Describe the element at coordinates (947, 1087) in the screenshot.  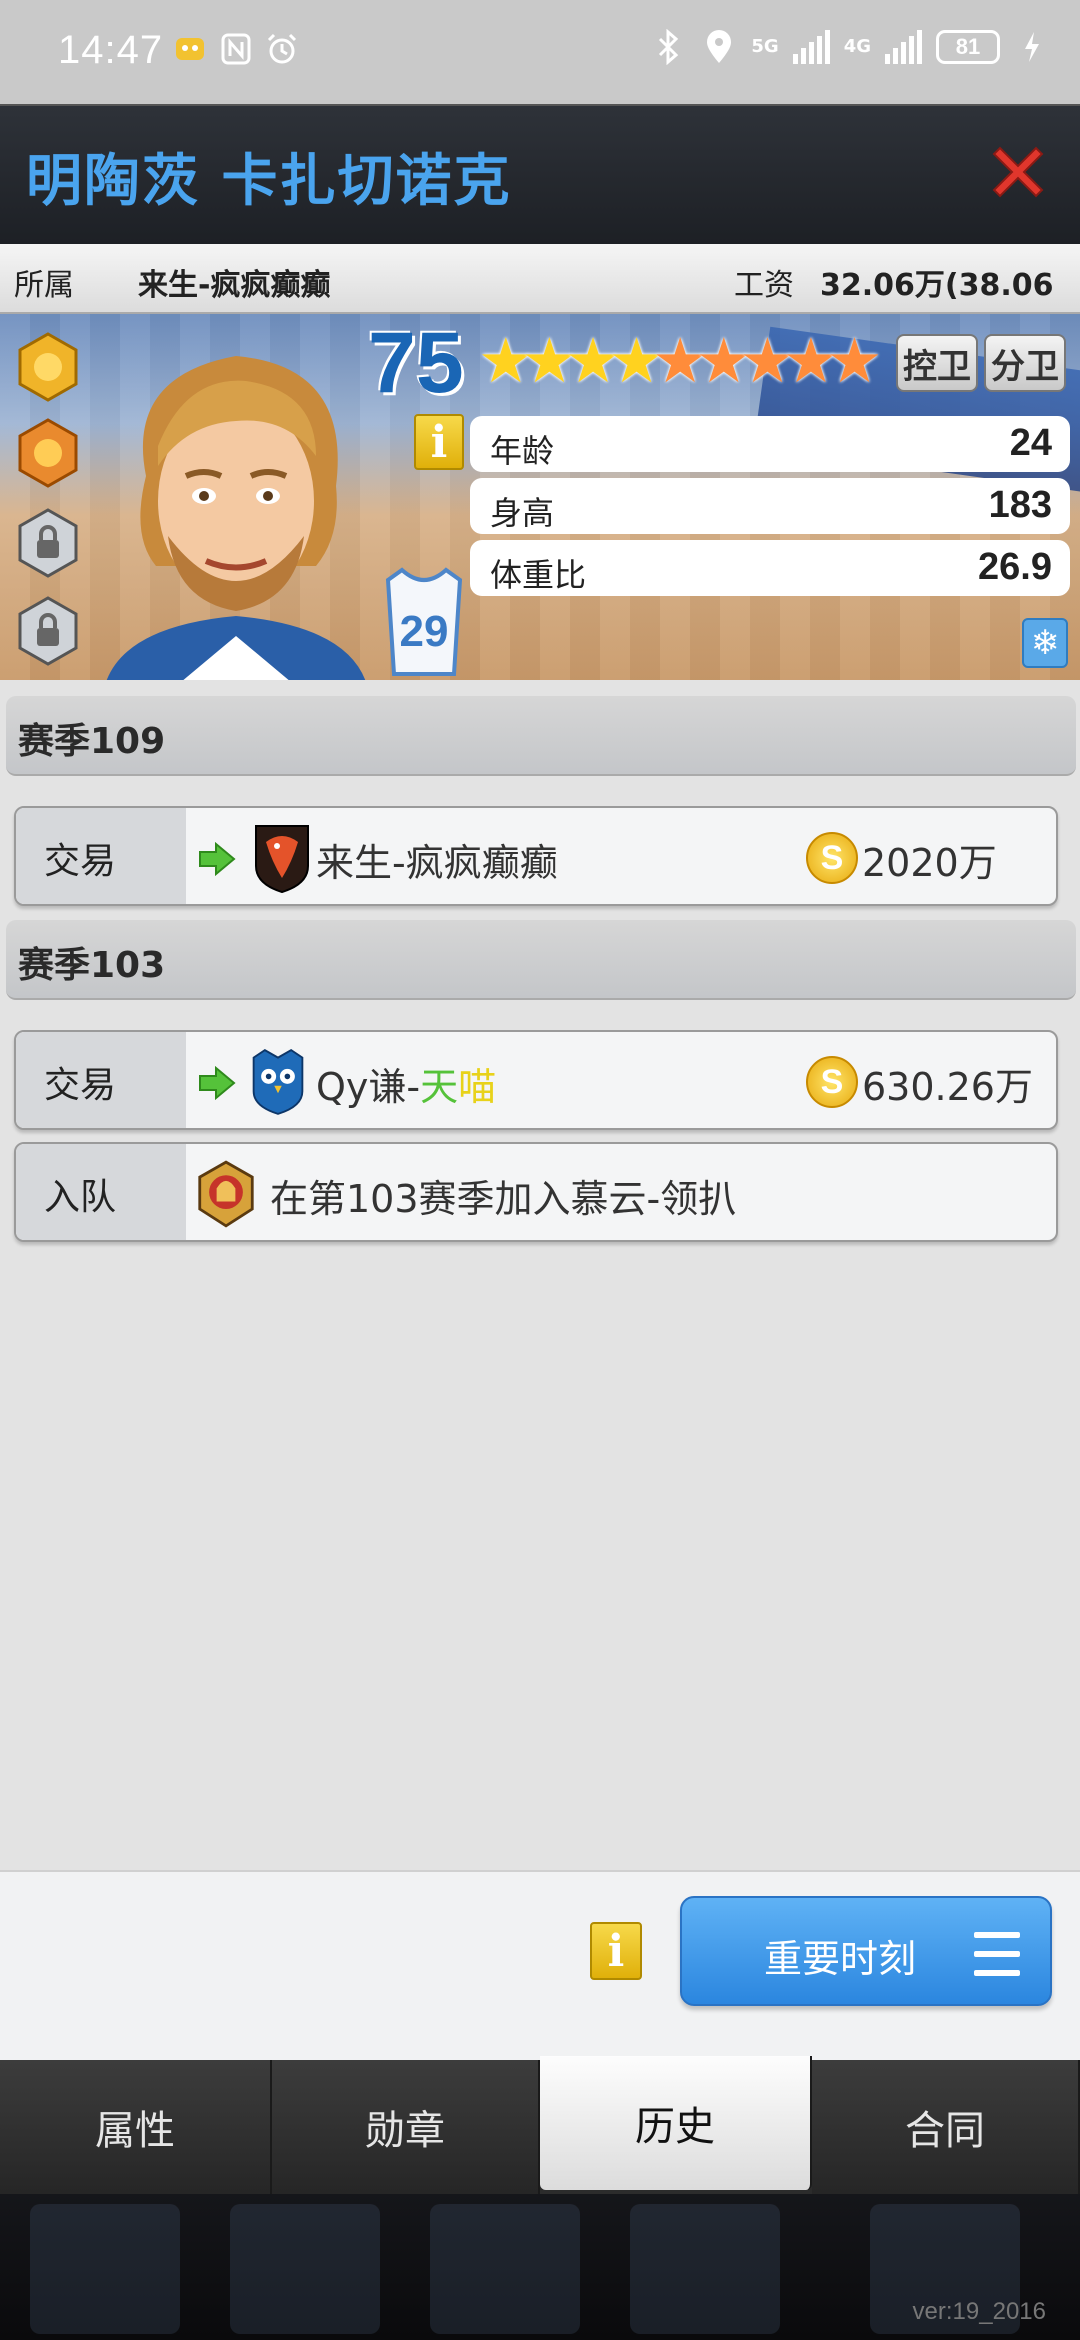
I see `entry-price: 630.26万` at that location.